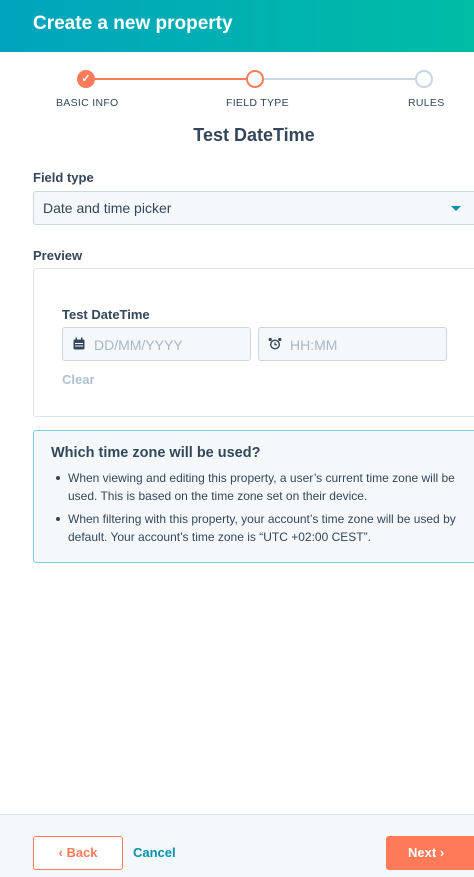  Describe the element at coordinates (60, 852) in the screenshot. I see `chevron-left-icon: ‹` at that location.